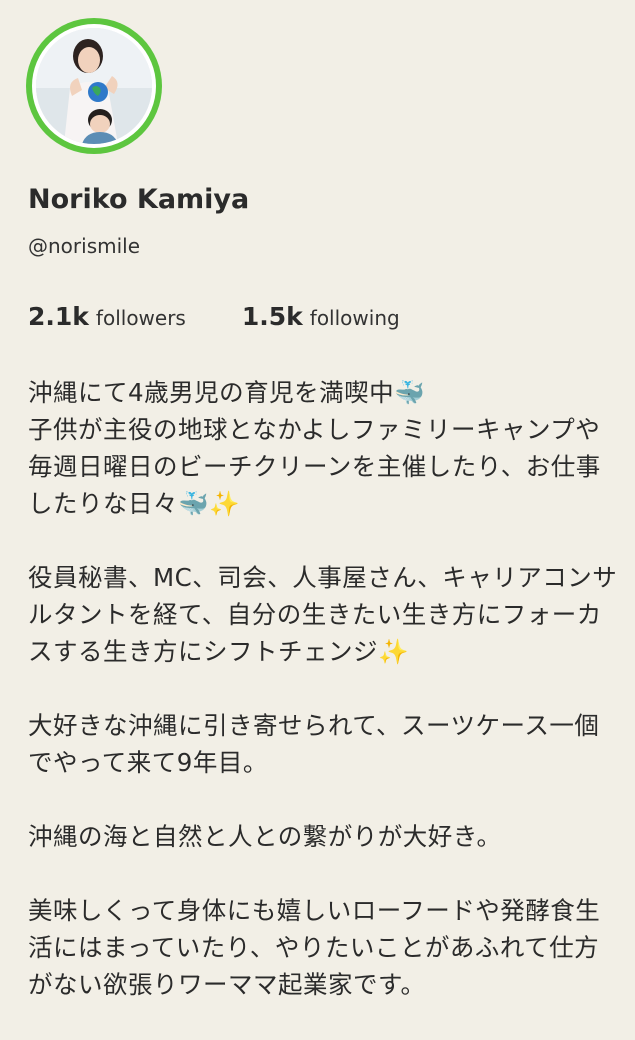 This screenshot has width=635, height=1040. Describe the element at coordinates (265, 836) in the screenshot. I see `bio-paragraph-4: 沖縄の海と自然と人との繋がりが大好き。` at that location.